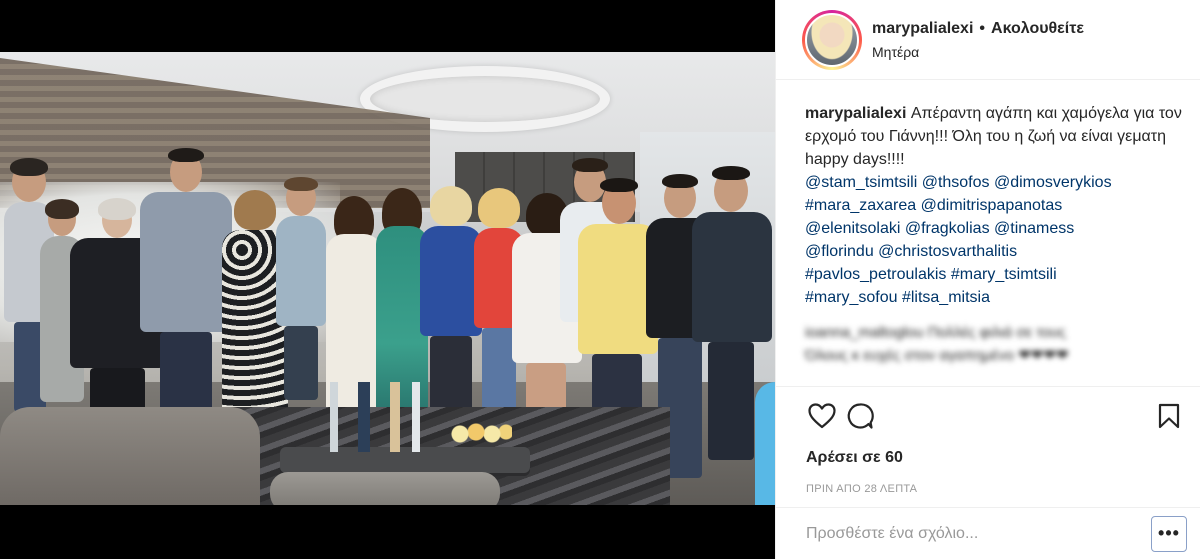  Describe the element at coordinates (860, 416) in the screenshot. I see `comment-icon` at that location.